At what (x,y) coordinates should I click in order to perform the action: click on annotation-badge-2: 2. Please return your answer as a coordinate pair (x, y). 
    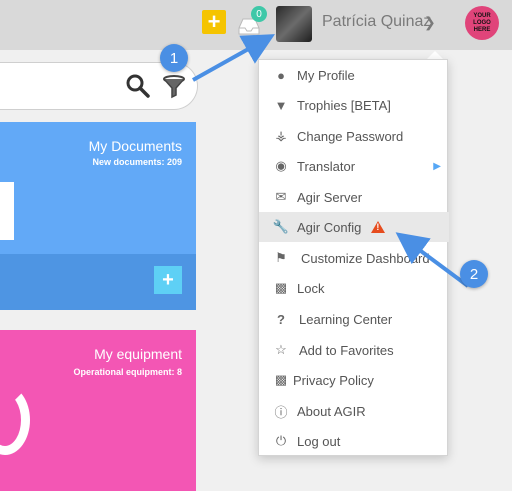
    Looking at the image, I should click on (474, 274).